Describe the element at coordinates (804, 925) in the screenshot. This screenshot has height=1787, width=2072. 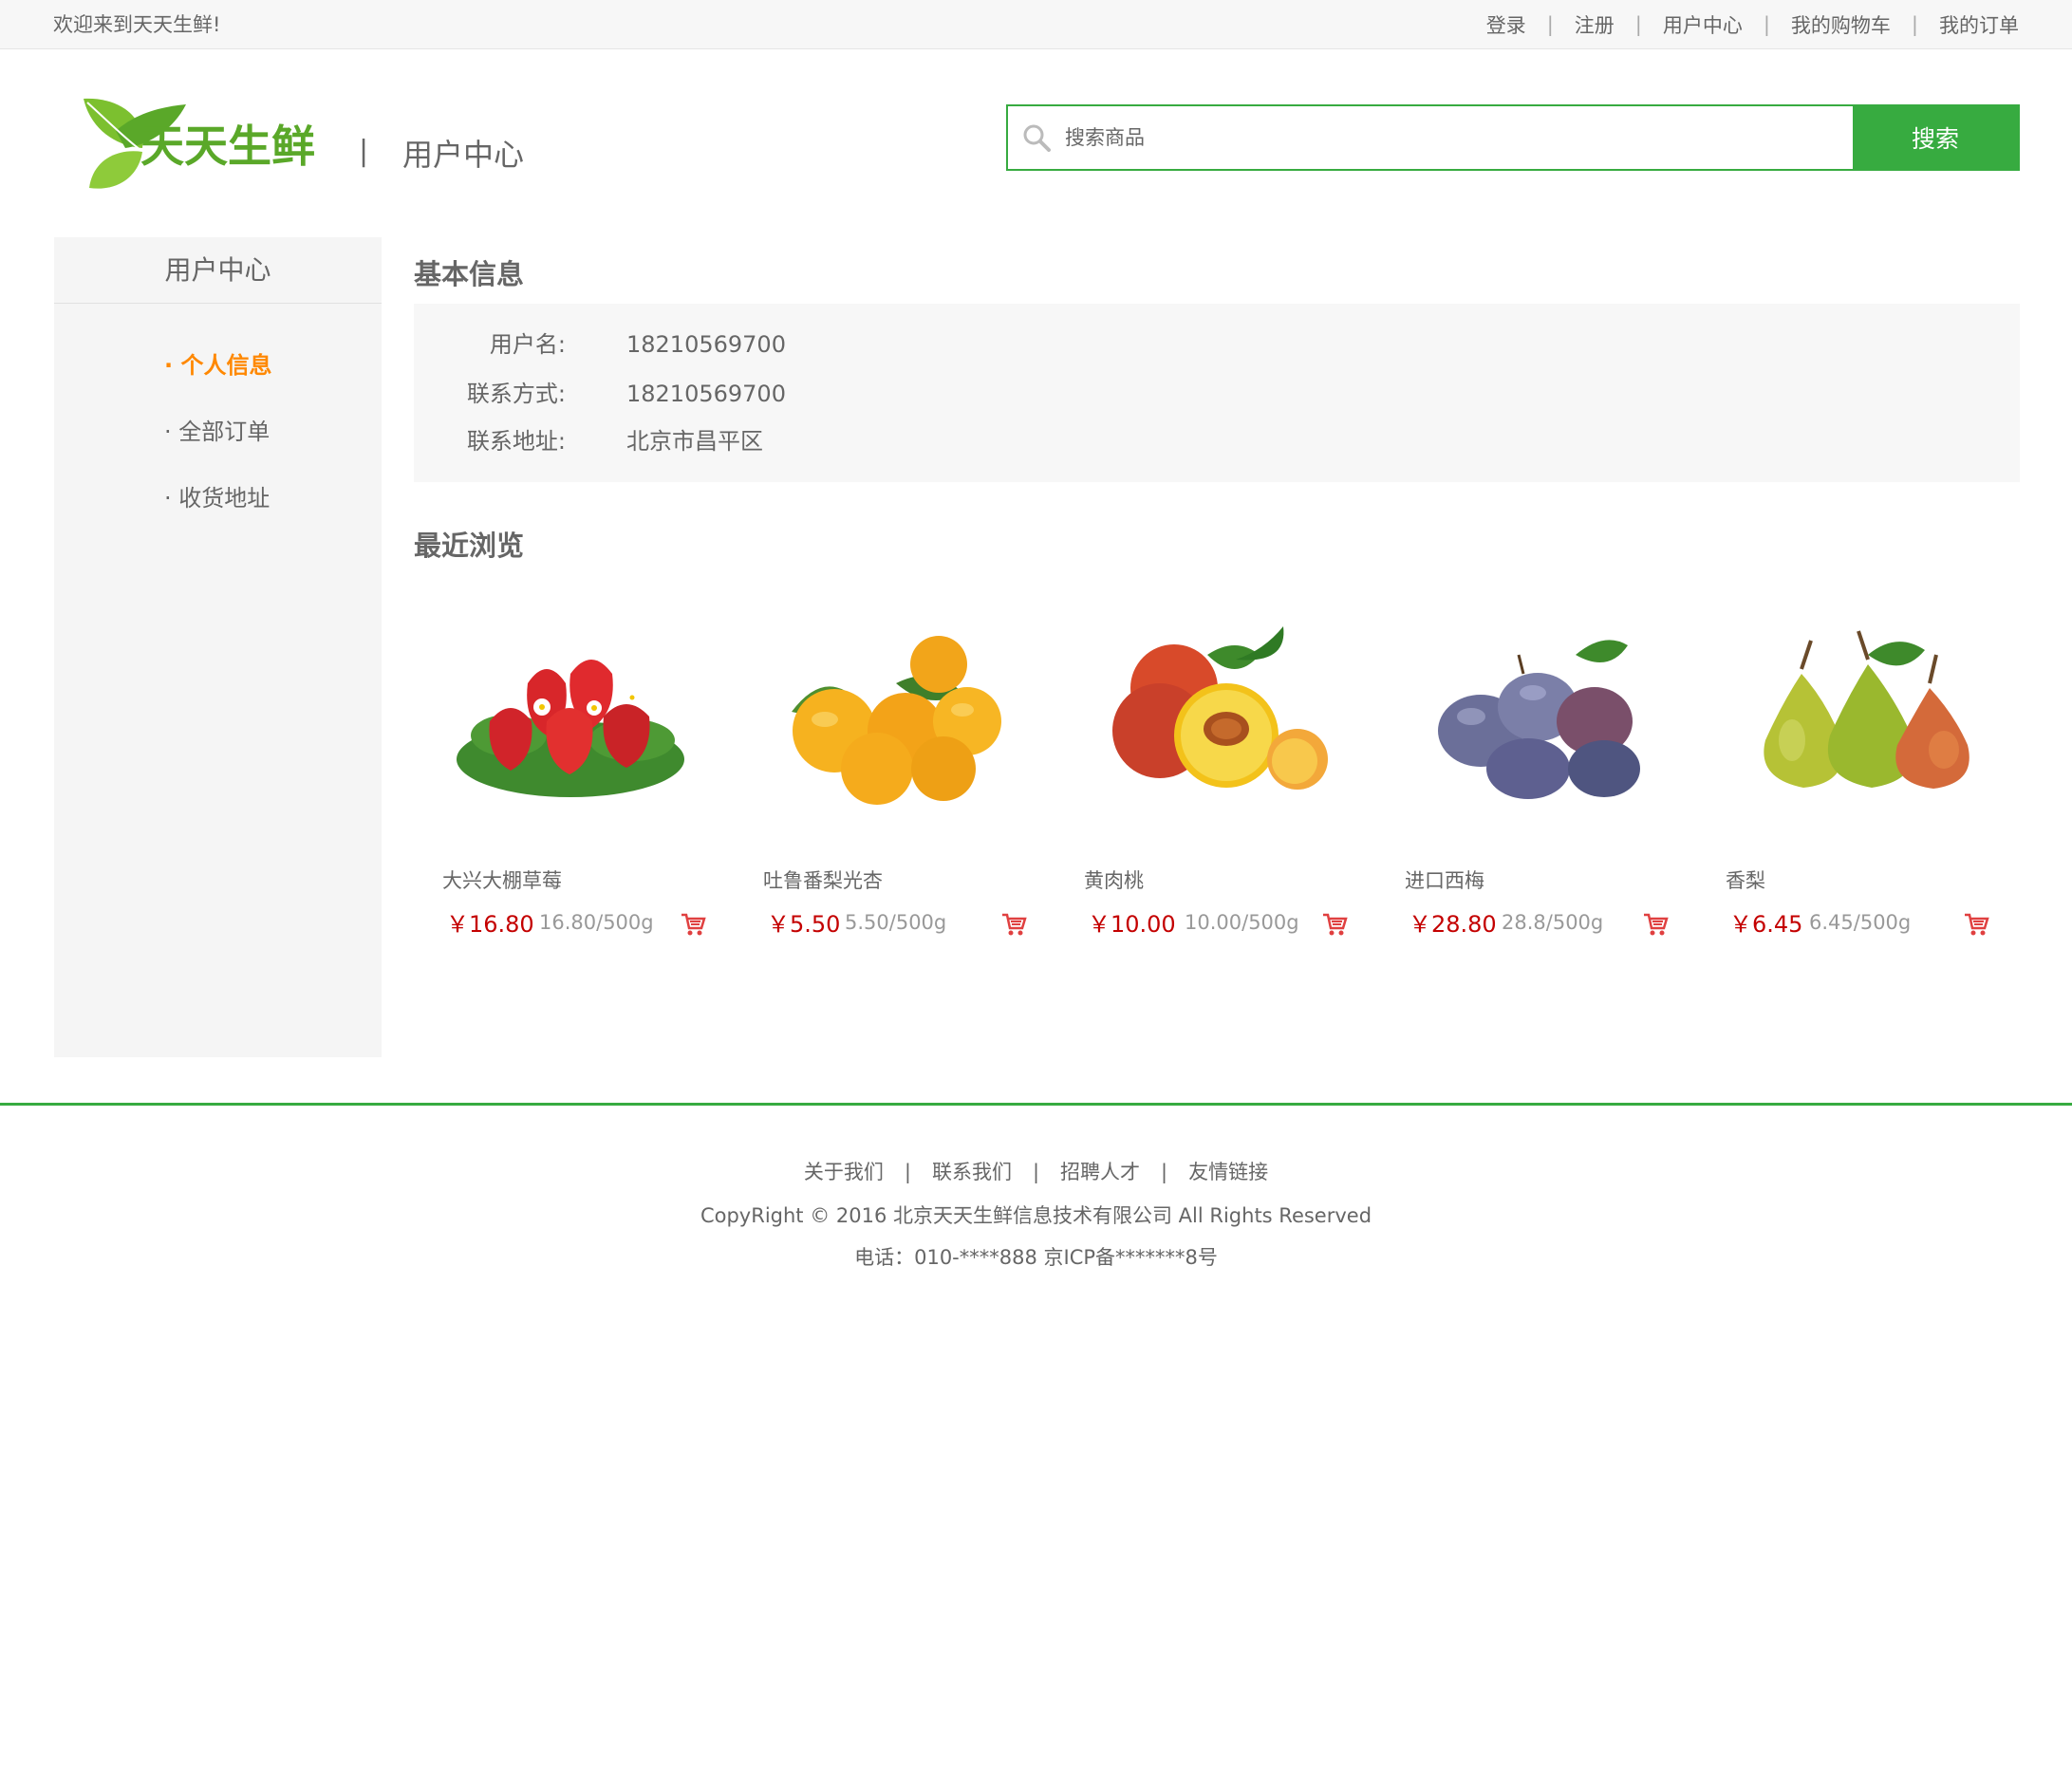
I see `goods-price: ￥5.50` at that location.